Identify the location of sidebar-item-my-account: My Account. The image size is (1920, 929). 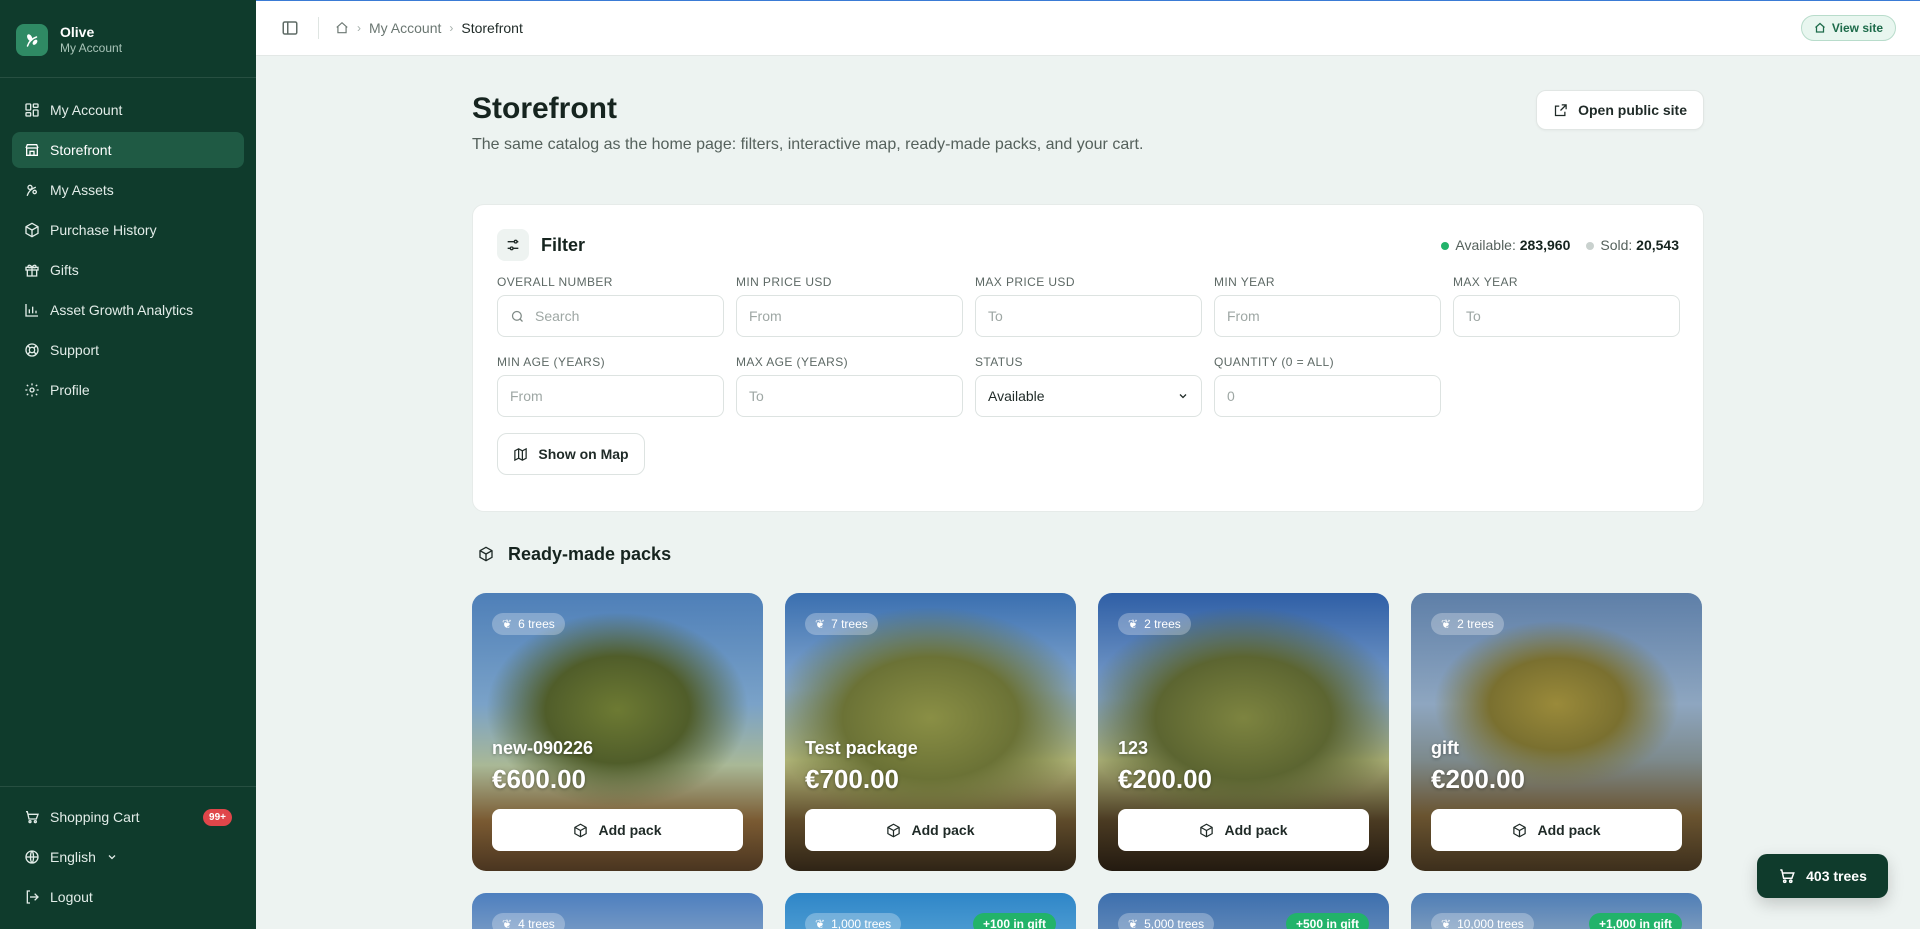
(128, 110).